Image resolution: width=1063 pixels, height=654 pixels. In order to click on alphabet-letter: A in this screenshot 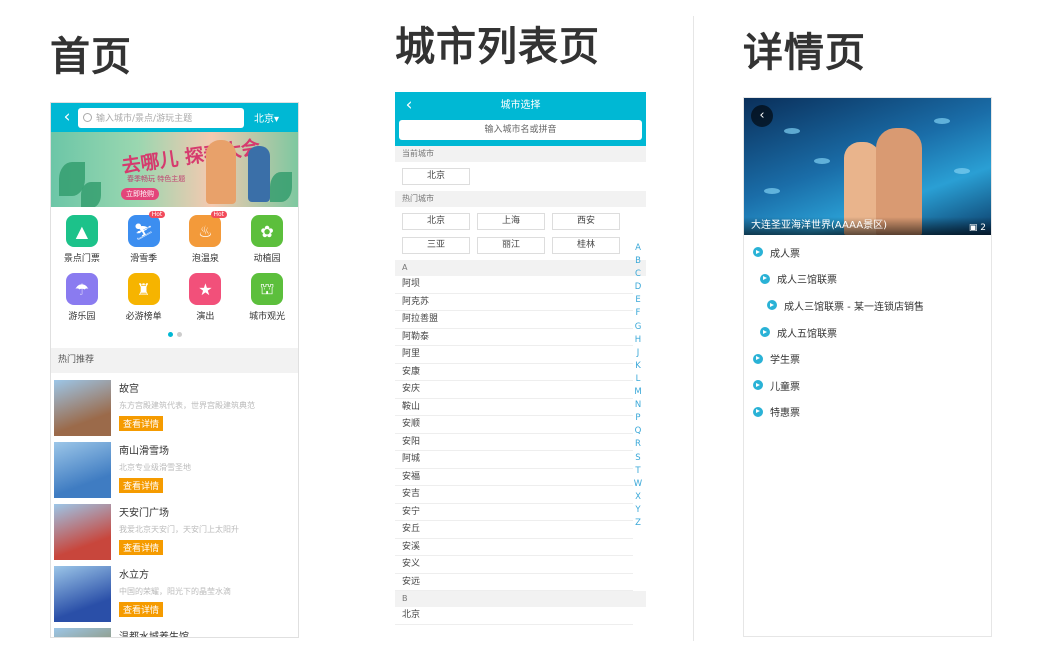, I will do `click(638, 248)`.